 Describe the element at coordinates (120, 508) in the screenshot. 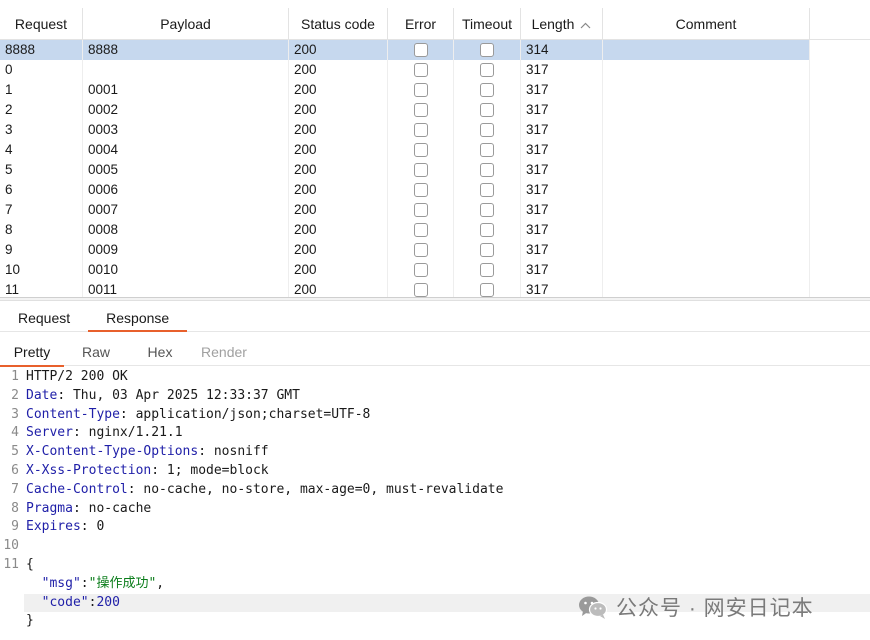

I see `header-value: no-cache` at that location.